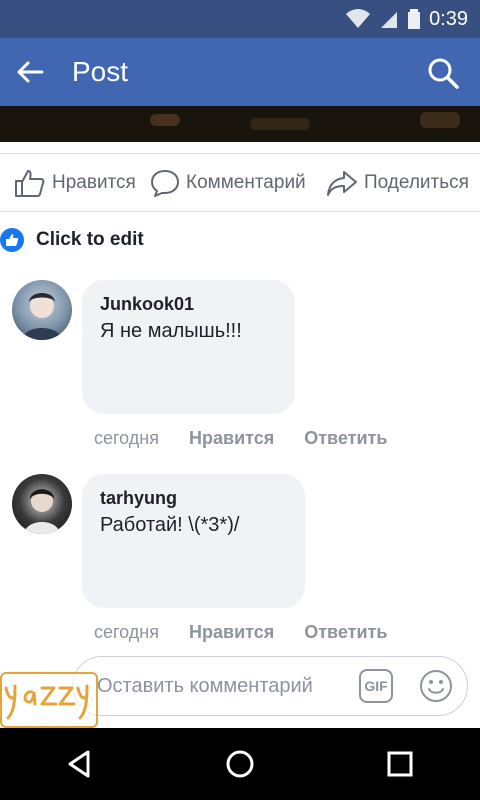 This screenshot has width=480, height=800. Describe the element at coordinates (436, 686) in the screenshot. I see `emoji-icon` at that location.